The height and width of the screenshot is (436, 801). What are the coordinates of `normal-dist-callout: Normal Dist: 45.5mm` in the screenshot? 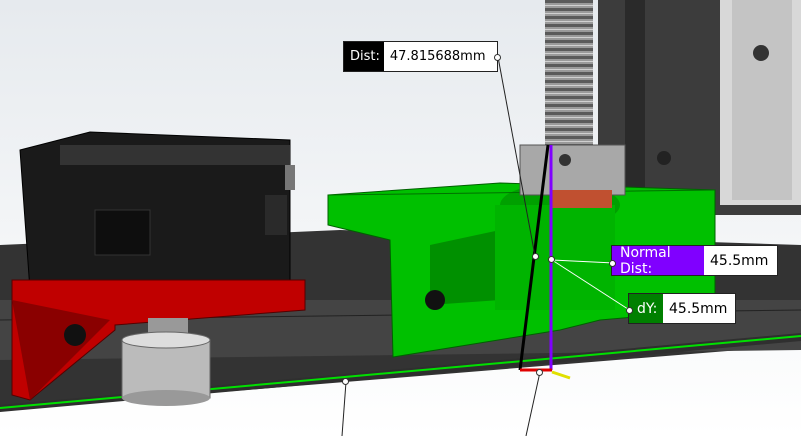 It's located at (694, 261).